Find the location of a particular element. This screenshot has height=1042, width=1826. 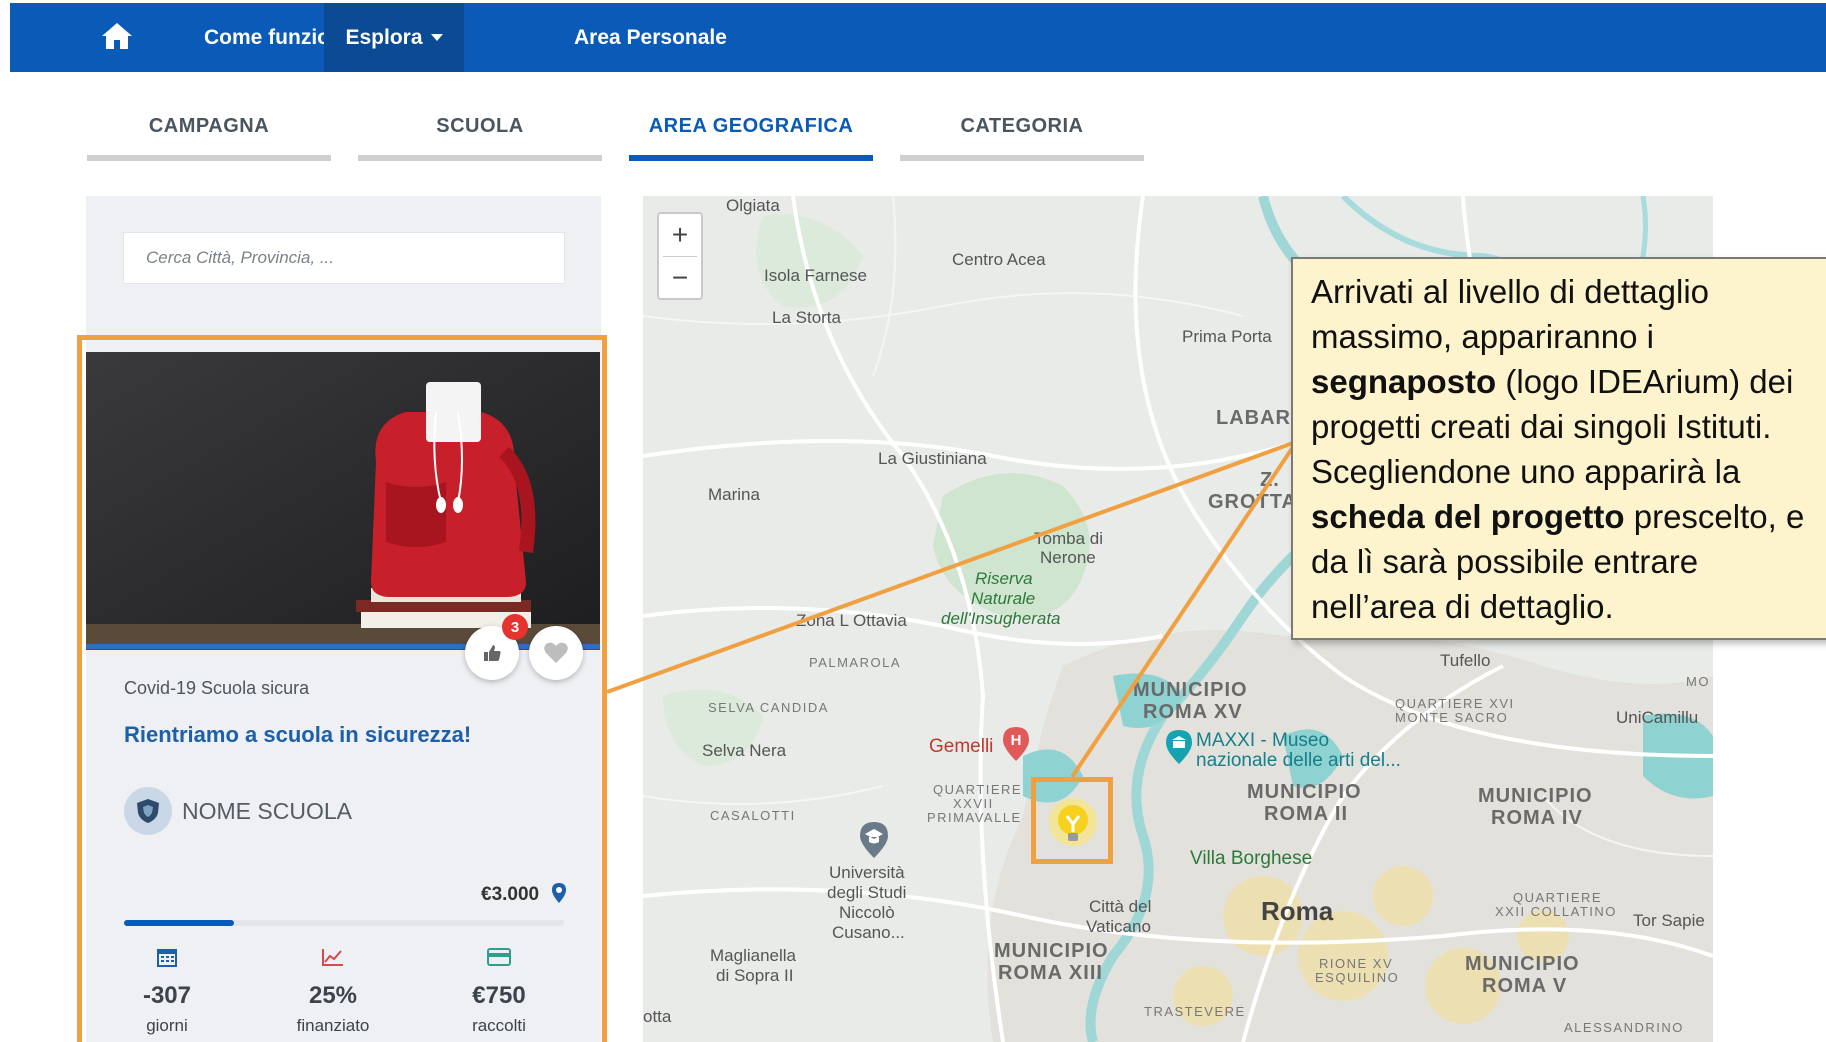

home-icon is located at coordinates (117, 37).